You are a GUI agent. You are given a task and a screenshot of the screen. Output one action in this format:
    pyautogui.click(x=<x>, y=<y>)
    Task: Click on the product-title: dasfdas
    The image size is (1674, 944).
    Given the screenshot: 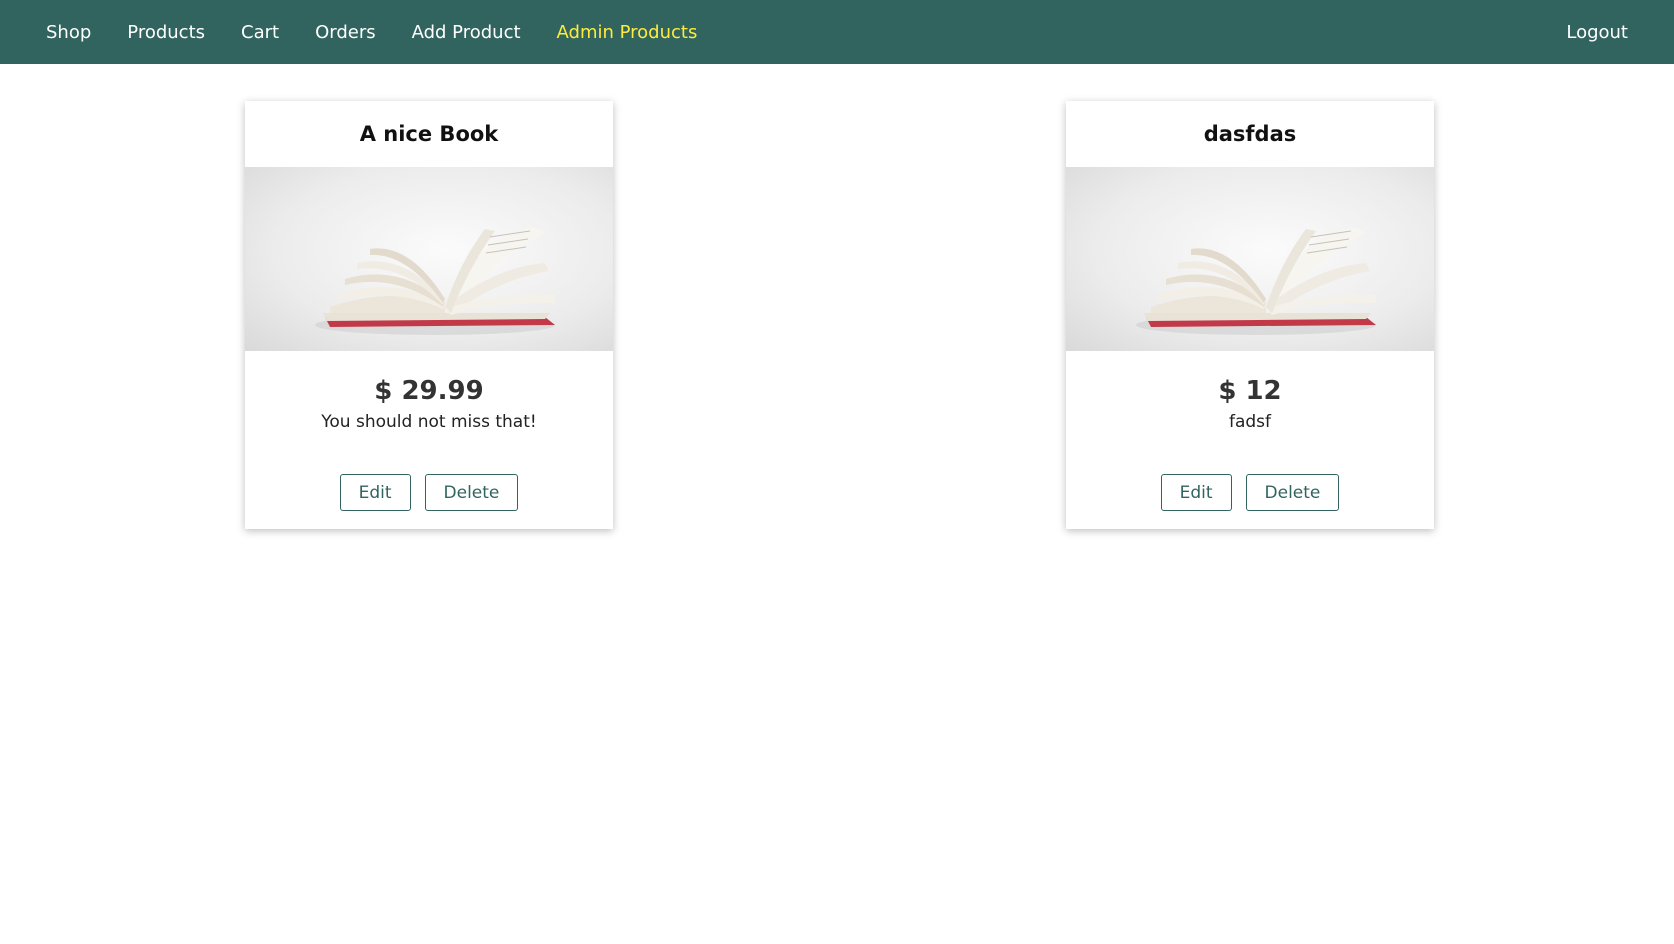 What is the action you would take?
    pyautogui.click(x=1250, y=134)
    